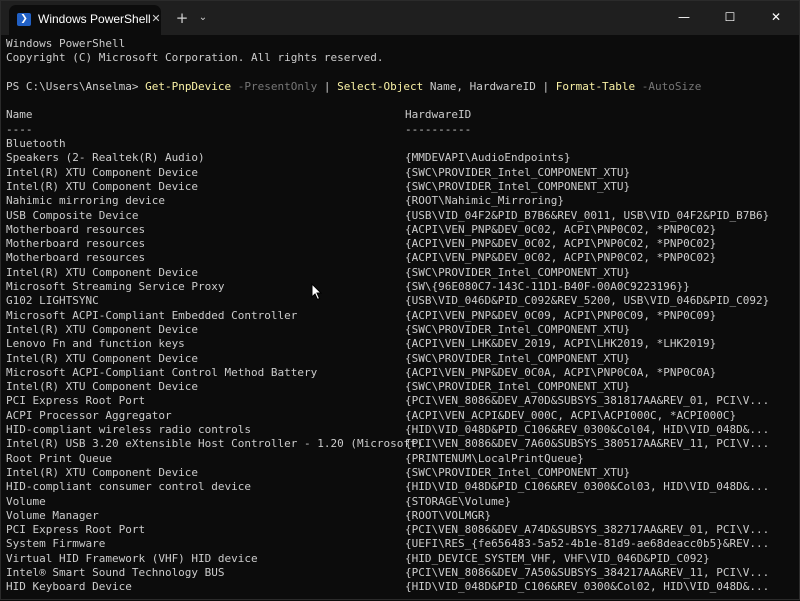 This screenshot has height=601, width=800. What do you see at coordinates (85, 201) in the screenshot?
I see `device-name: Nahimic mirroring device` at bounding box center [85, 201].